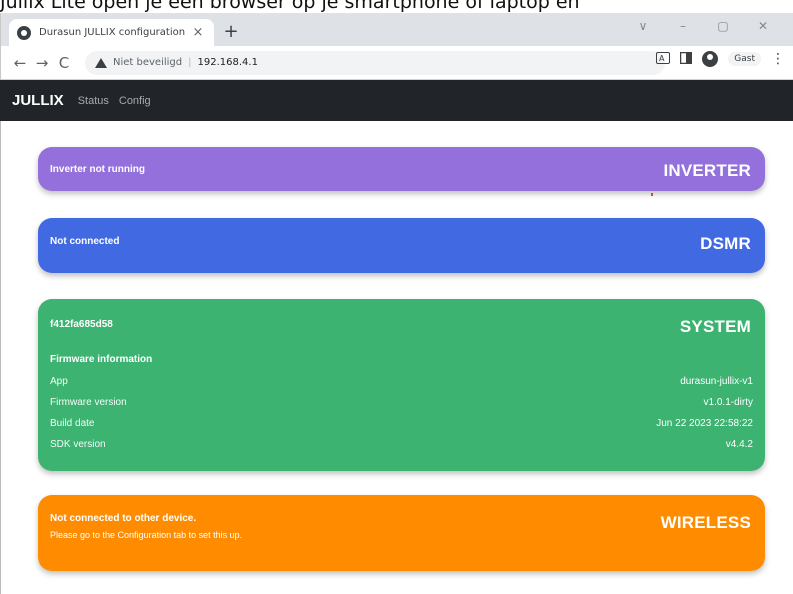 Image resolution: width=793 pixels, height=594 pixels. I want to click on wireless-title: WIRELESS, so click(705, 522).